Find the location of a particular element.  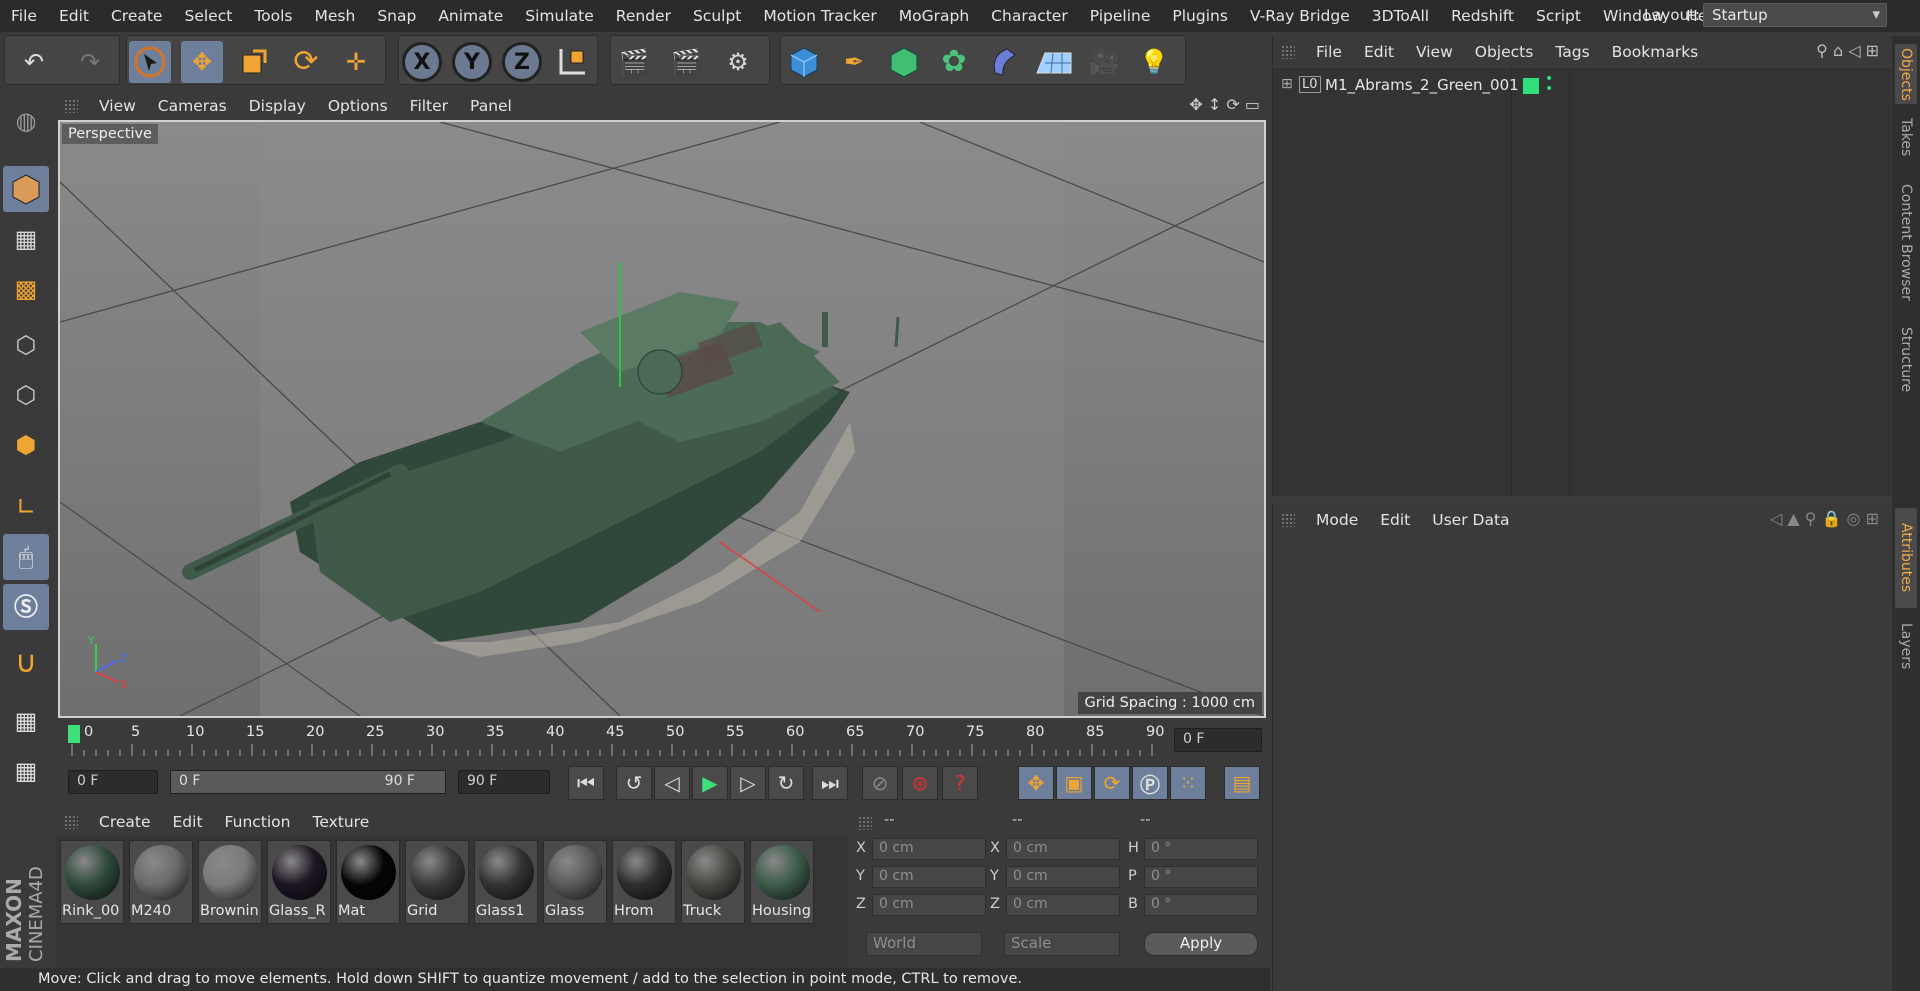

light-button: 💡 is located at coordinates (1154, 62).